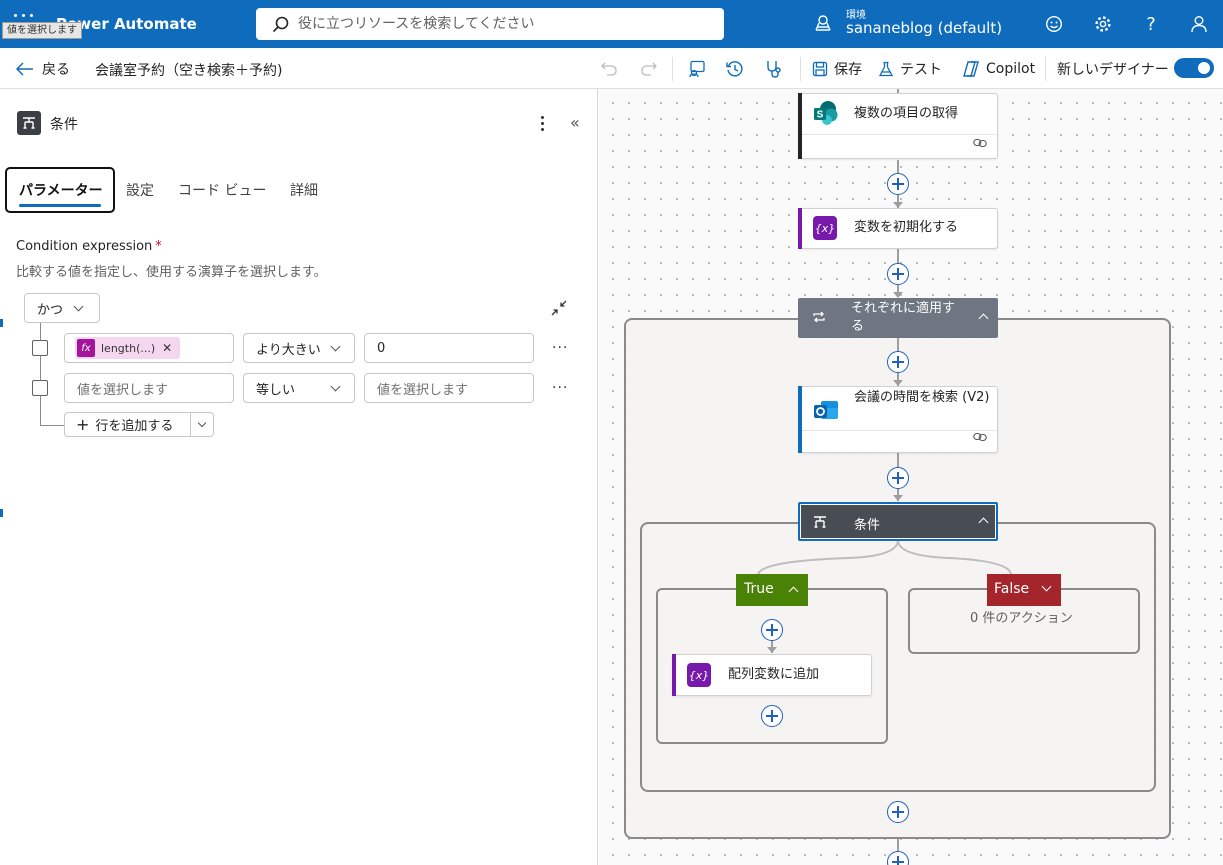 The image size is (1223, 865). Describe the element at coordinates (559, 310) in the screenshot. I see `collapse-arrows-icon` at that location.